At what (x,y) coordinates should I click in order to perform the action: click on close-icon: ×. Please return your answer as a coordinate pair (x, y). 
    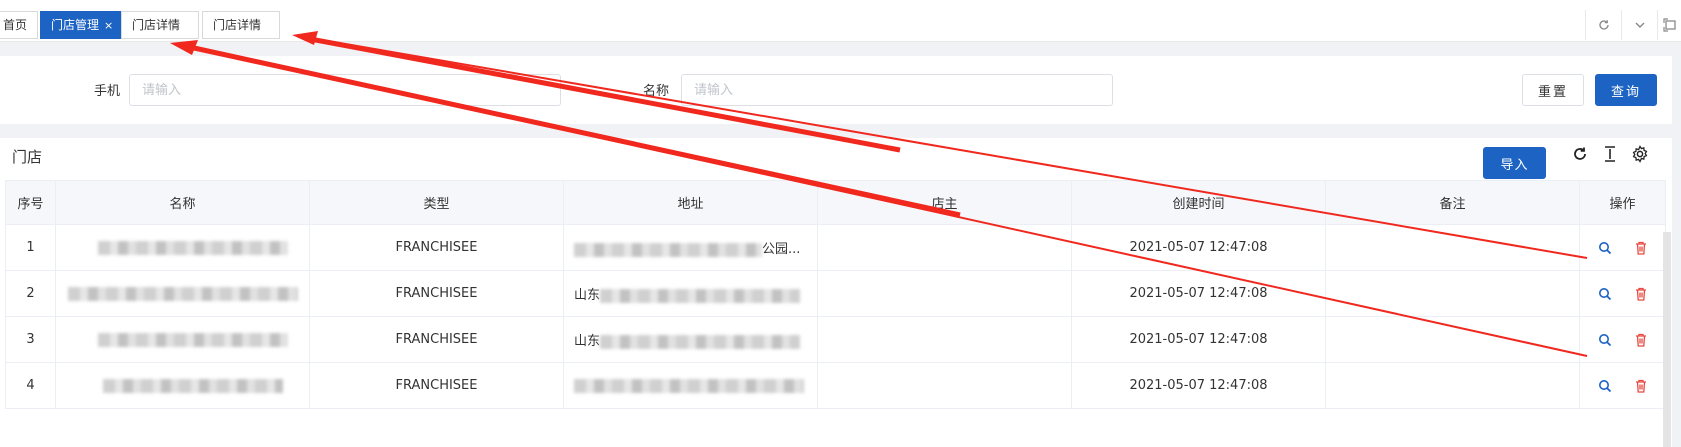
    Looking at the image, I should click on (108, 25).